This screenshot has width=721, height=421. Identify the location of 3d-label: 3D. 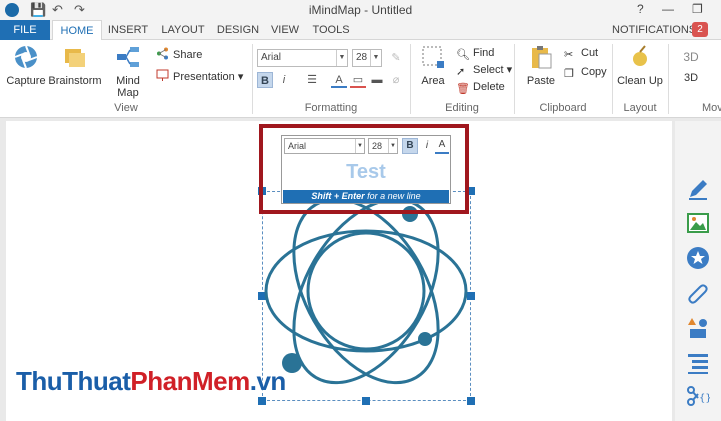
(691, 78).